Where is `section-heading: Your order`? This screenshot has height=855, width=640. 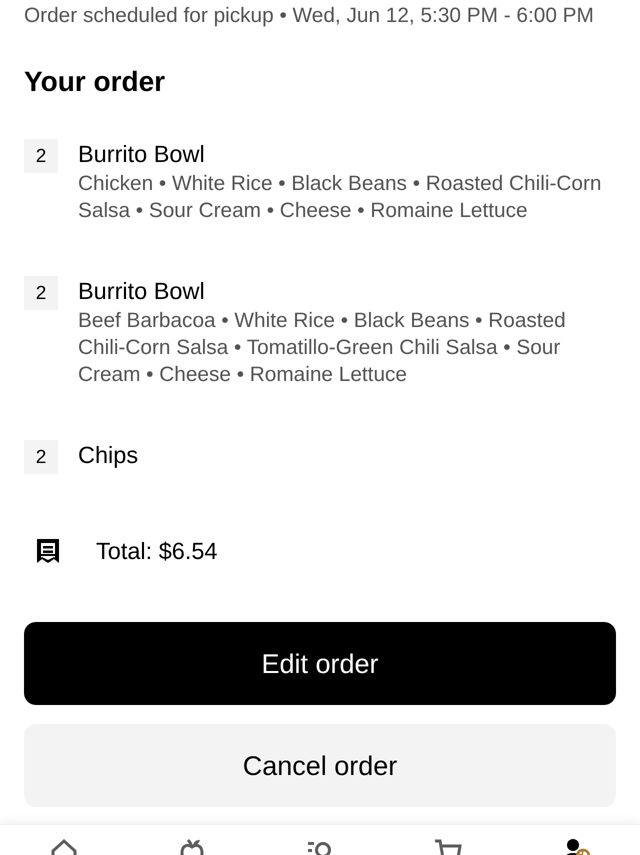 section-heading: Your order is located at coordinates (95, 82).